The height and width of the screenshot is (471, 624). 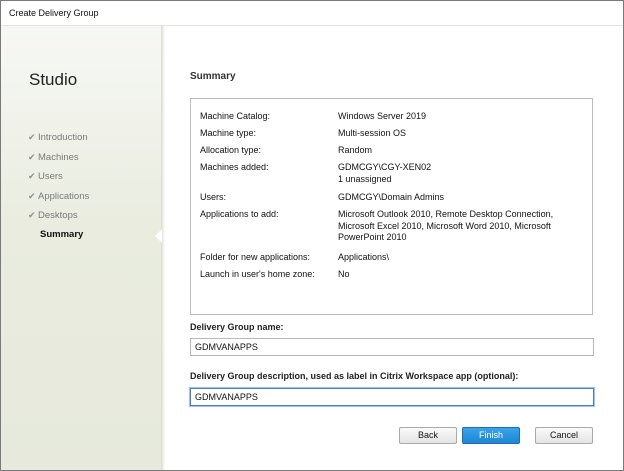 I want to click on summary-value: GDMCGY\CGY-XEN02, so click(x=385, y=167).